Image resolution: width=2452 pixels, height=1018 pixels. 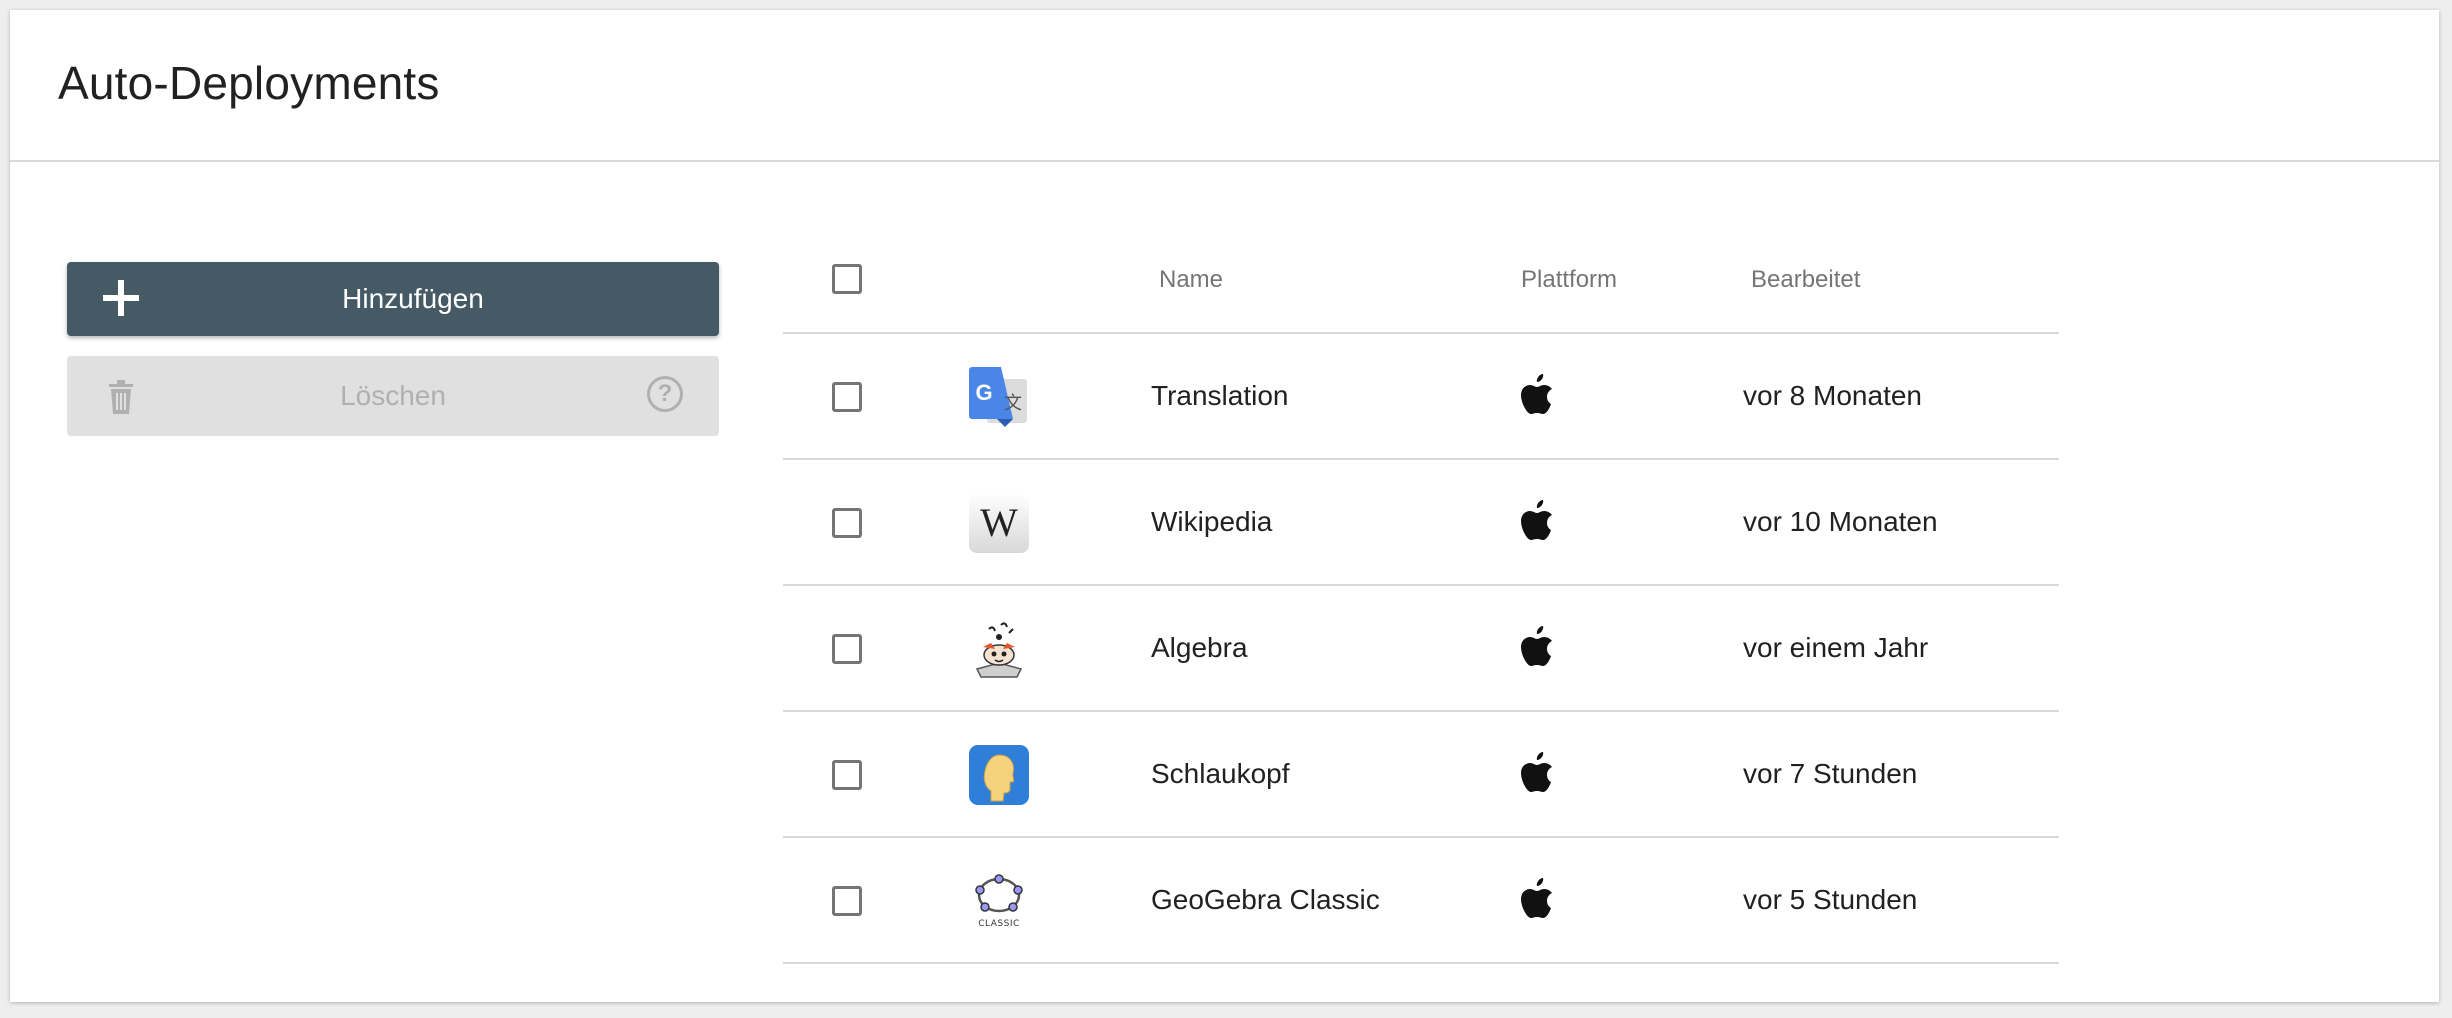 I want to click on wikipedia-icon: W, so click(x=999, y=523).